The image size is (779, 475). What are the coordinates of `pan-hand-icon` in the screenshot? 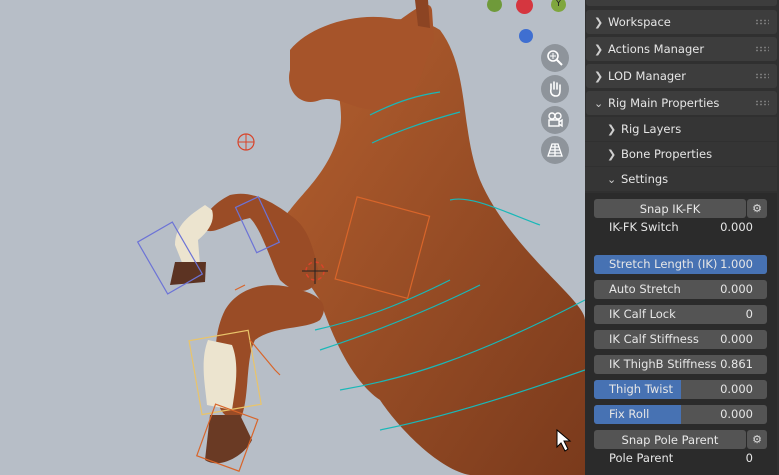 It's located at (555, 89).